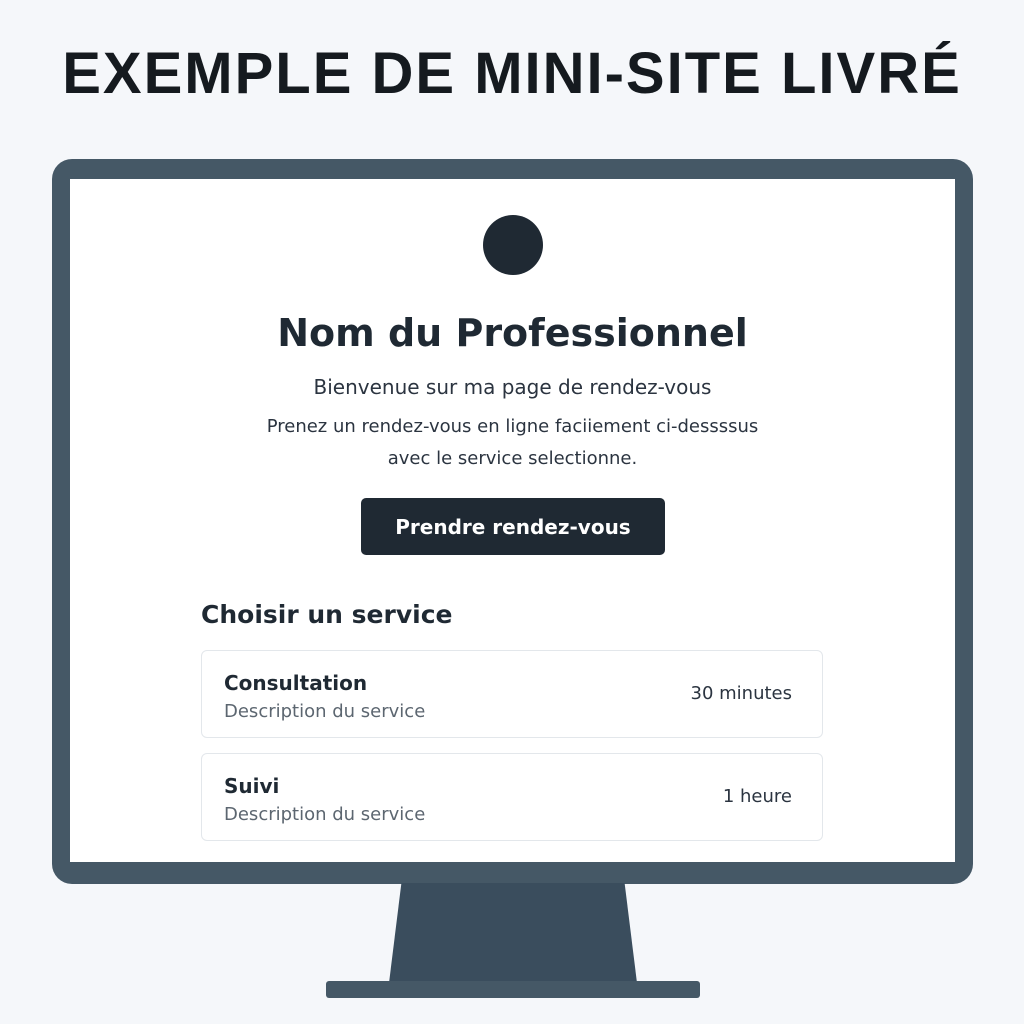 This screenshot has height=1024, width=1024. Describe the element at coordinates (512, 73) in the screenshot. I see `headline: EXEMPLE DE MINI-SITE LIVRÉ` at that location.